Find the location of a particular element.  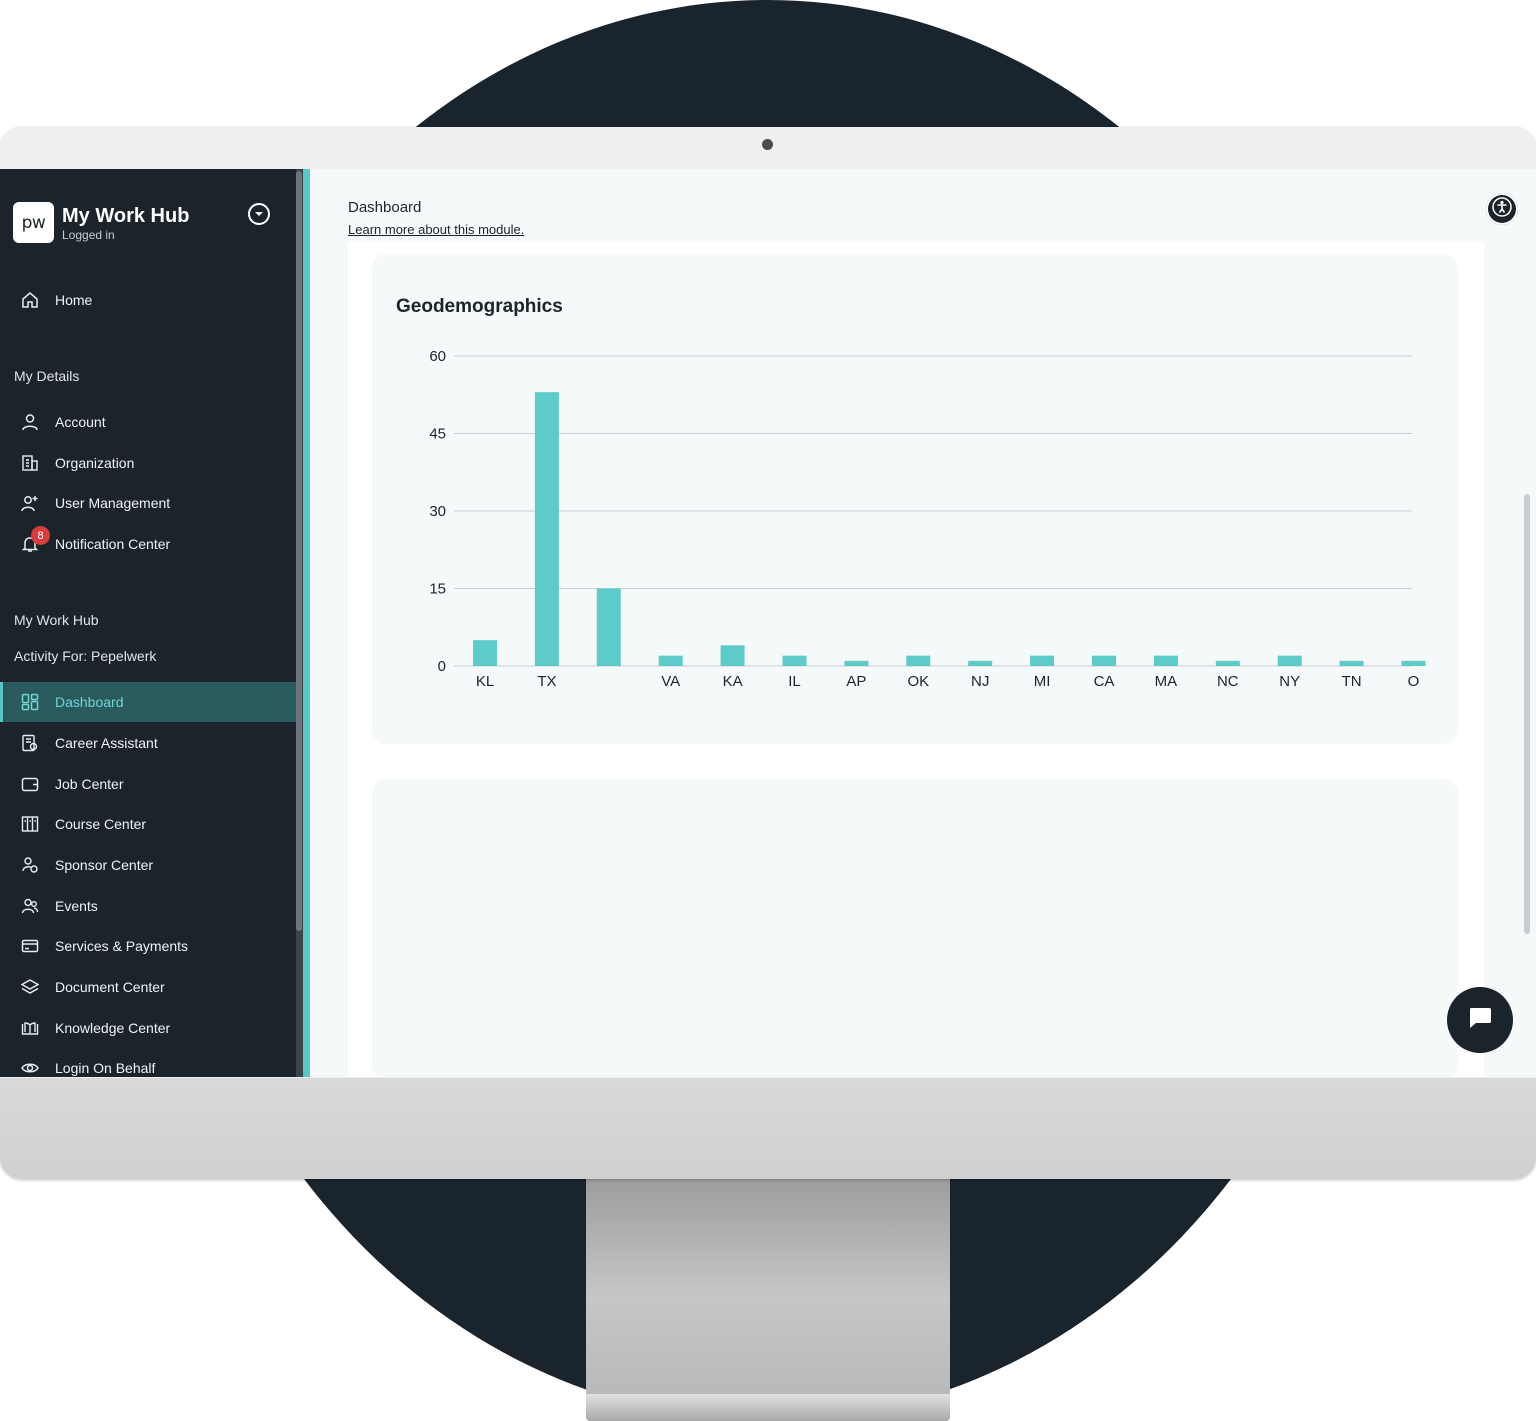

dashboard-icon is located at coordinates (30, 702).